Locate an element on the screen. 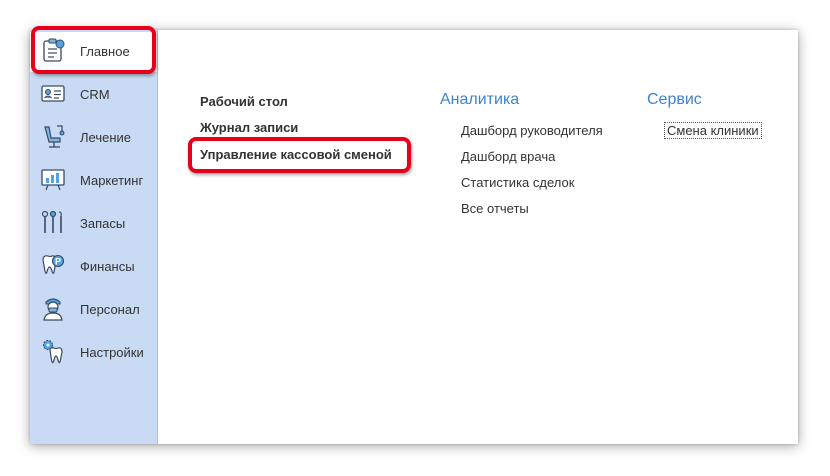 Image resolution: width=830 pixels, height=476 pixels. sidebar-item-label: Настройки is located at coordinates (112, 352).